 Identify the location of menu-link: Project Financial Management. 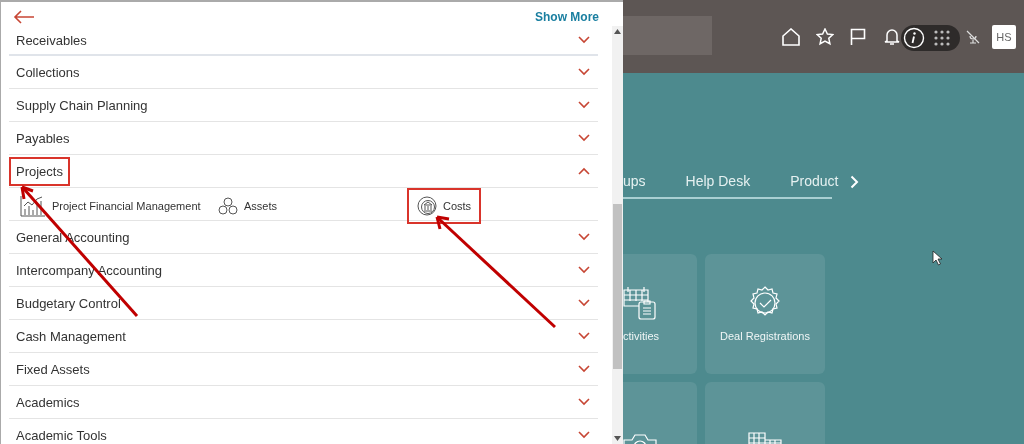
(111, 206).